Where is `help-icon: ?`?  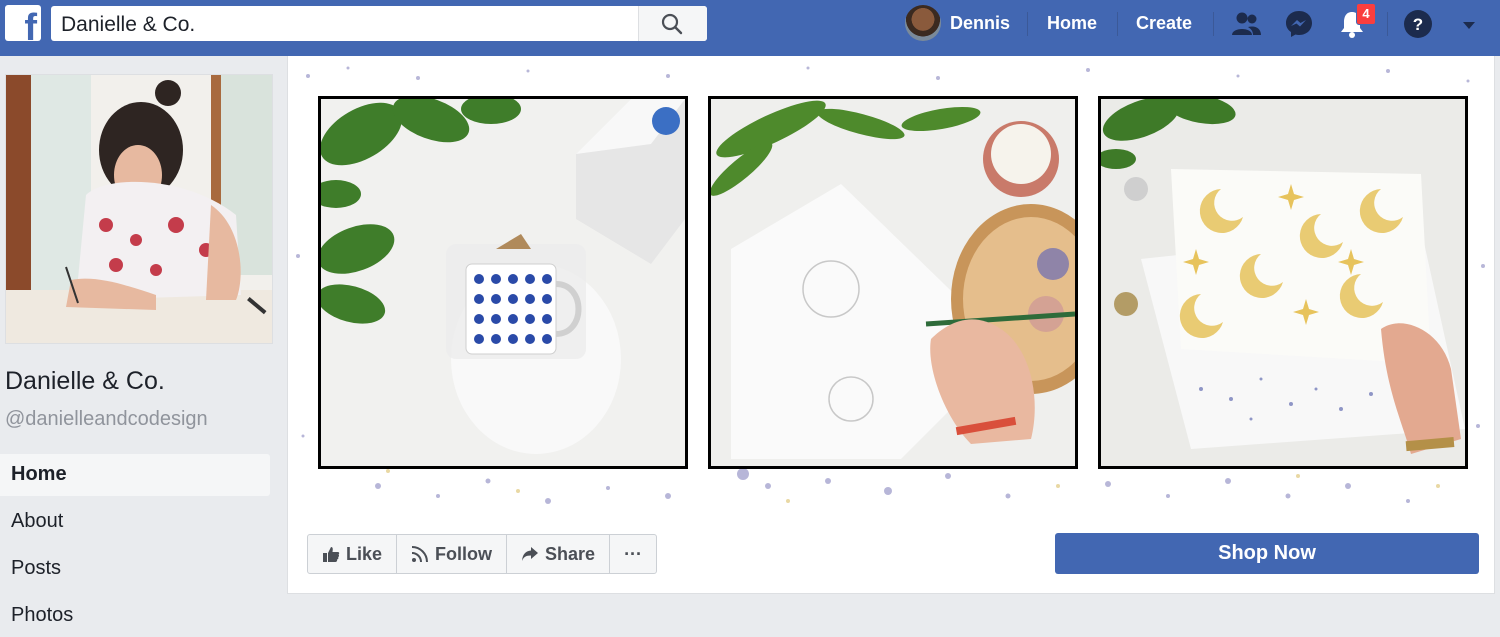
help-icon: ? is located at coordinates (1418, 24).